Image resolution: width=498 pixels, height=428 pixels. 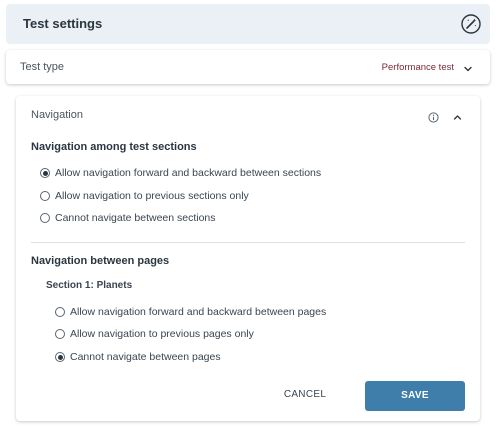 I want to click on sections-heading: Navigation among test sections, so click(x=114, y=147).